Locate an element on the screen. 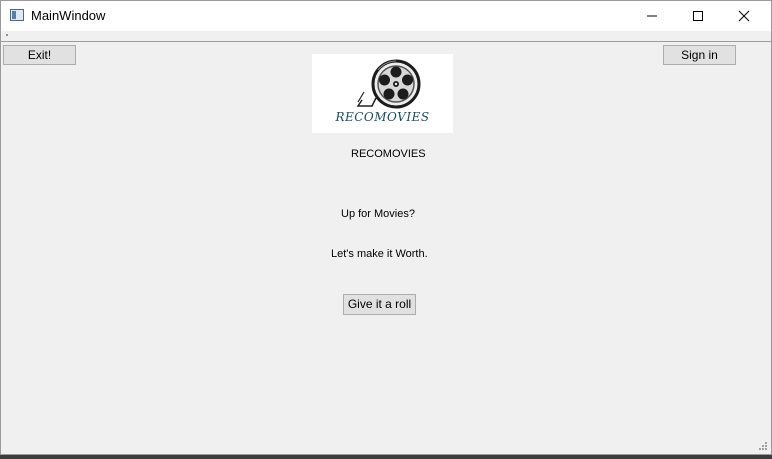 This screenshot has width=772, height=459. title-bar: MainWindow is located at coordinates (386, 16).